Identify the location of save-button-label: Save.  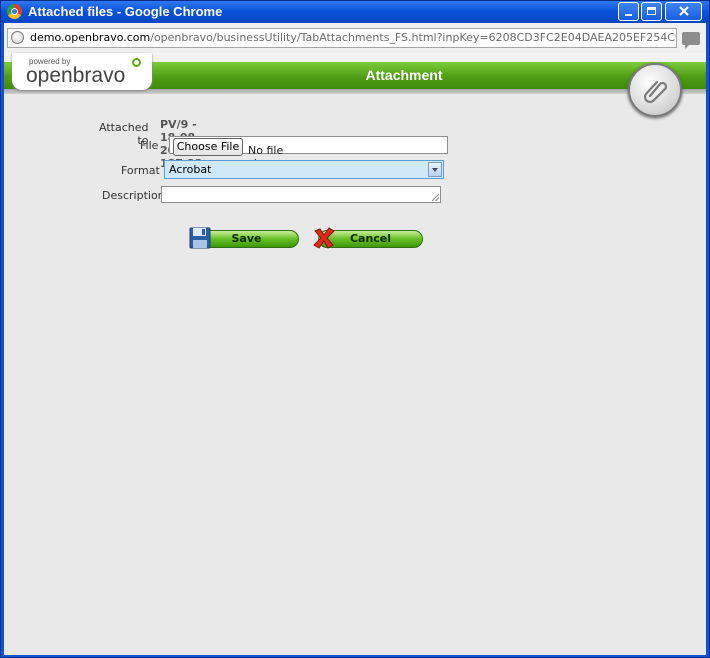
(246, 238).